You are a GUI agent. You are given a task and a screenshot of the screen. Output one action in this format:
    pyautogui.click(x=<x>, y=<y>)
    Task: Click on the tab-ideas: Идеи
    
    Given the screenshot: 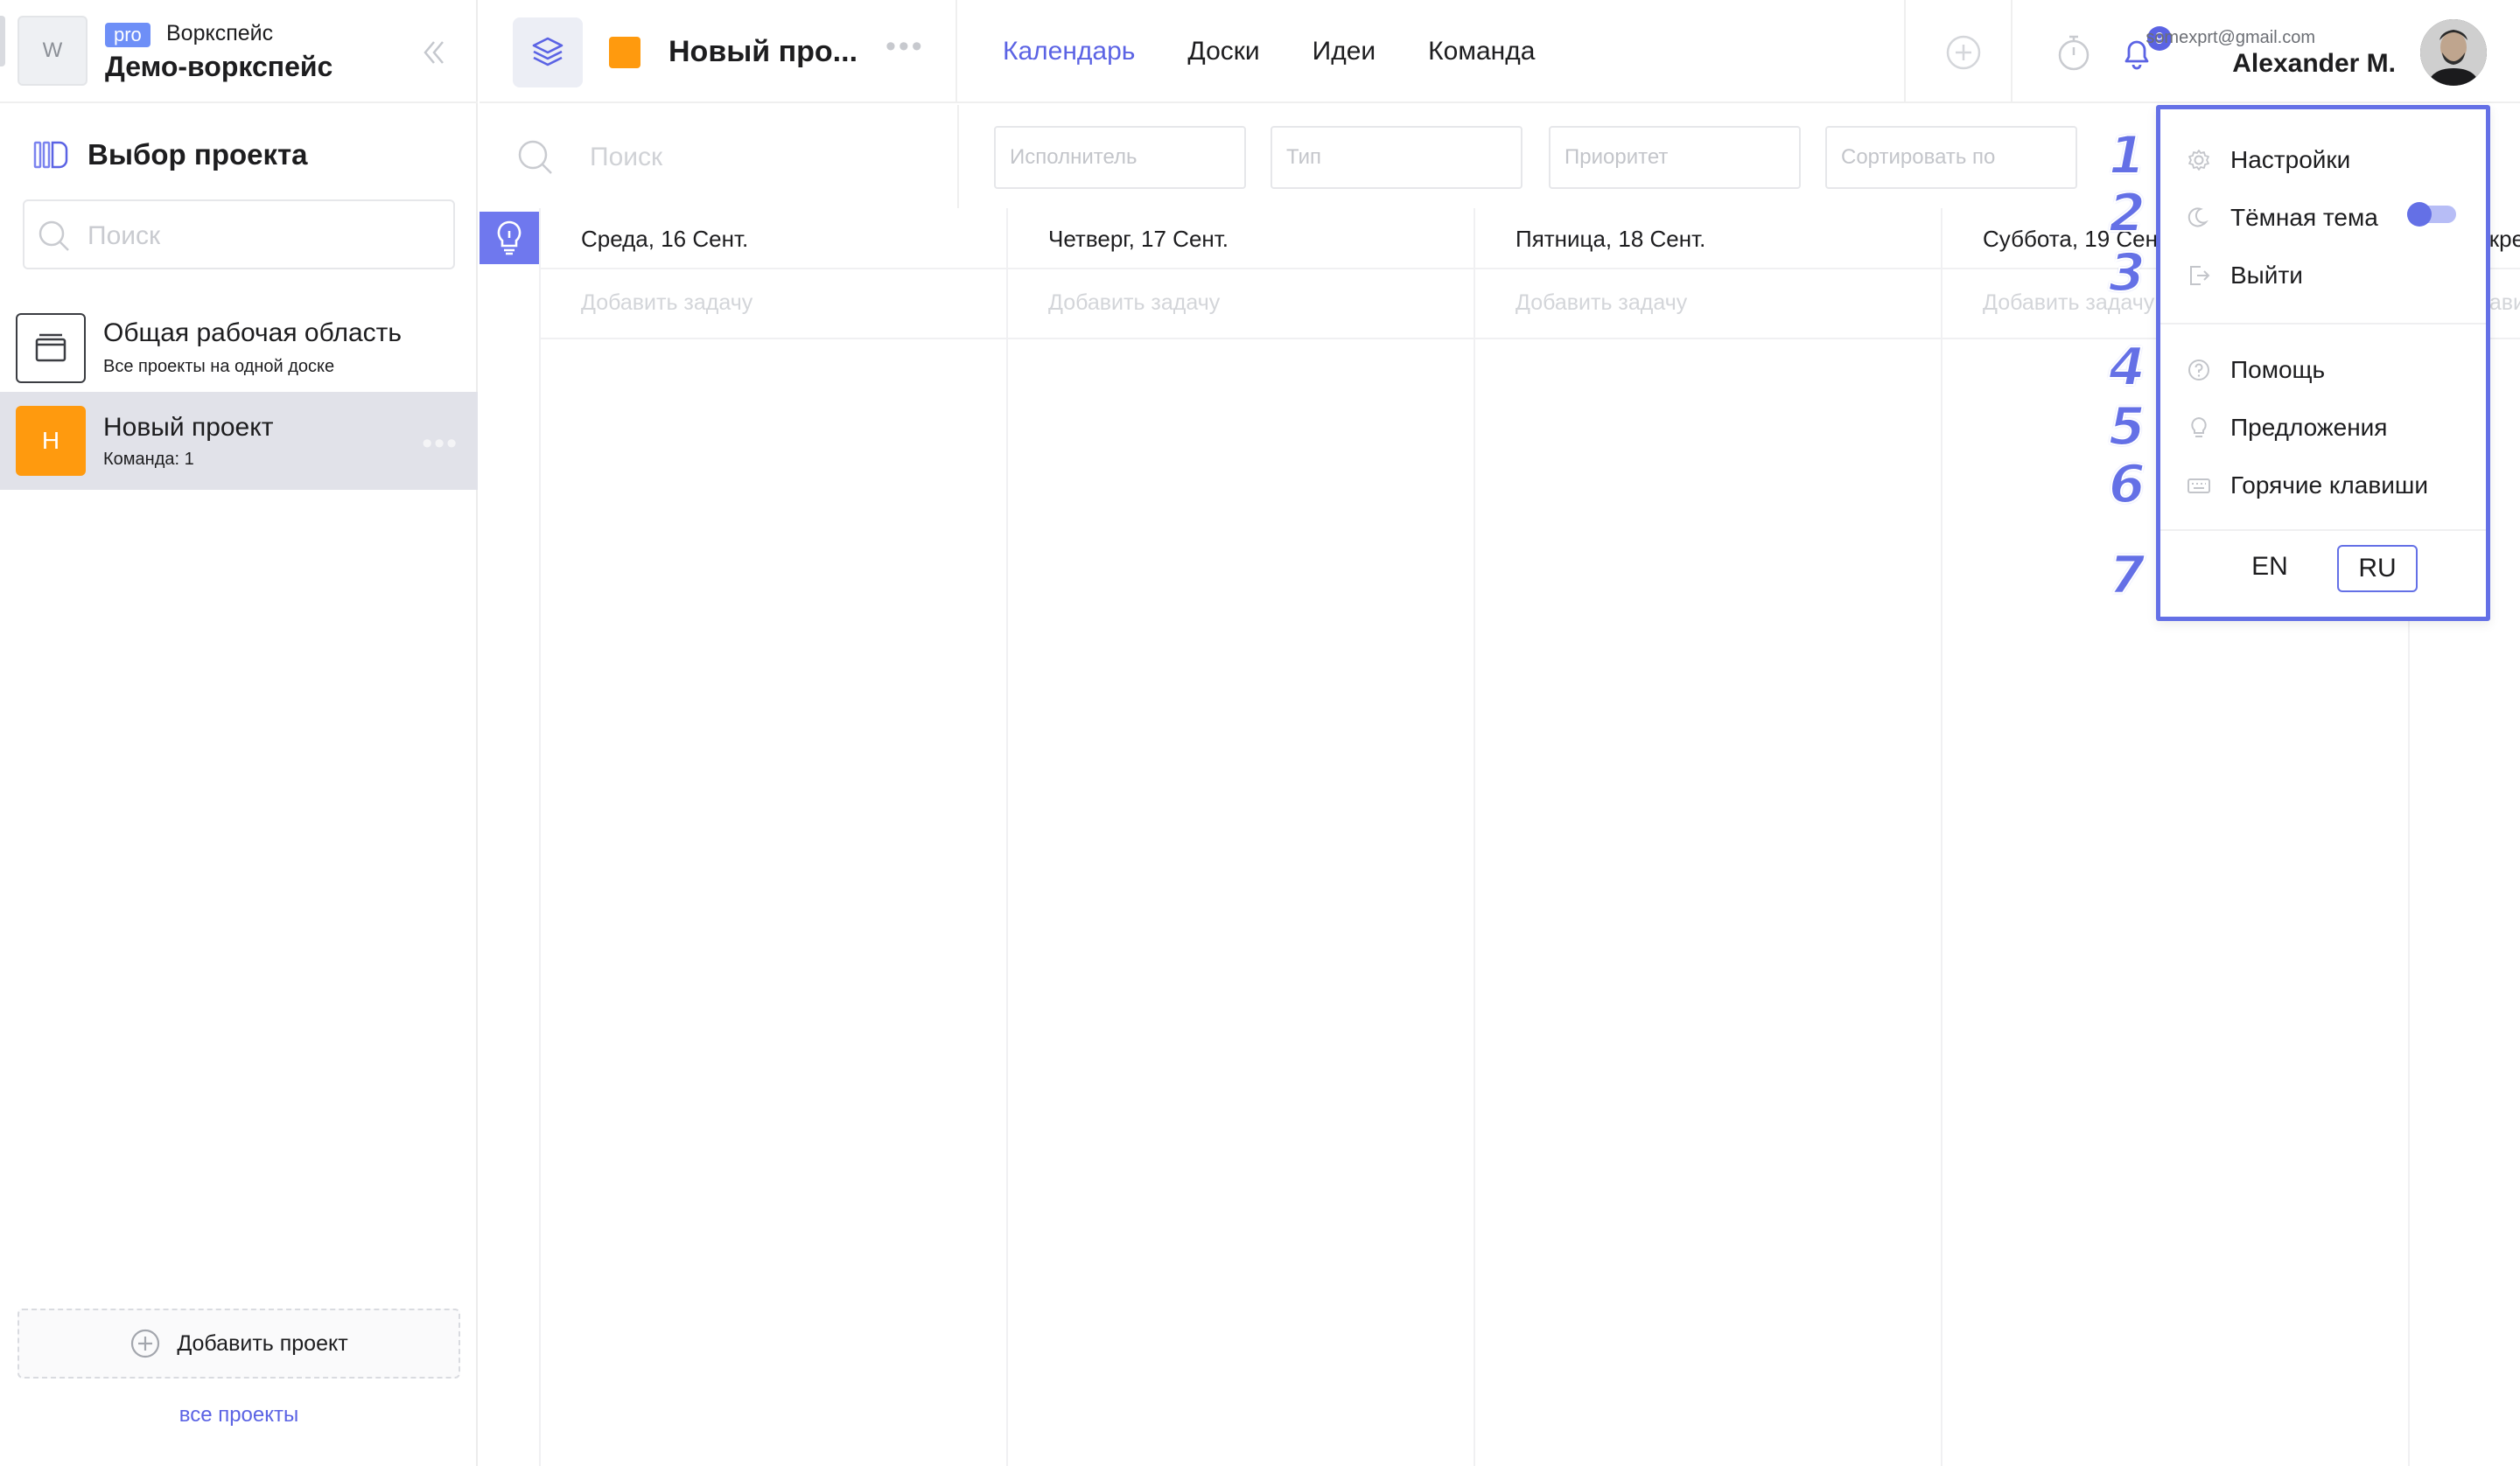 What is the action you would take?
    pyautogui.click(x=1344, y=51)
    